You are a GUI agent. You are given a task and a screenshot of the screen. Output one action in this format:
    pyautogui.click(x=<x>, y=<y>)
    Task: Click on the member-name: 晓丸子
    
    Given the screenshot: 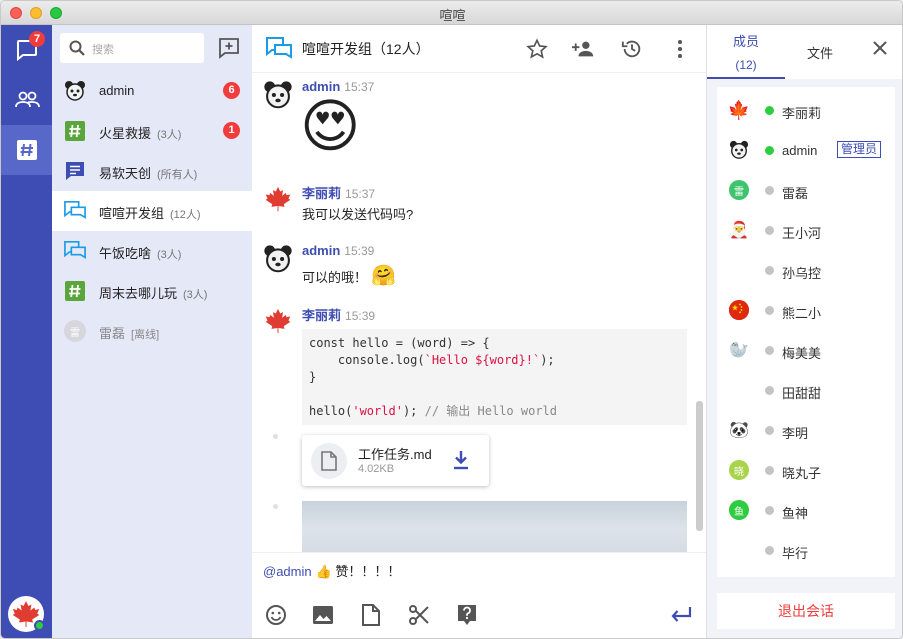 What is the action you would take?
    pyautogui.click(x=802, y=473)
    